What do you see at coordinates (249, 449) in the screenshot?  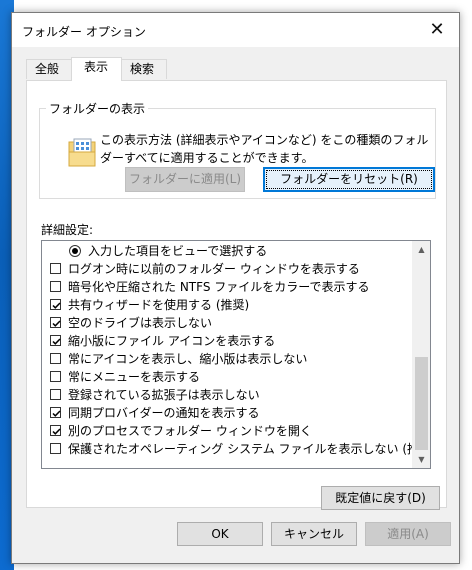 I see `option-label: 保護されたオペレーティング システム ファイルを表示しない (推奨)` at bounding box center [249, 449].